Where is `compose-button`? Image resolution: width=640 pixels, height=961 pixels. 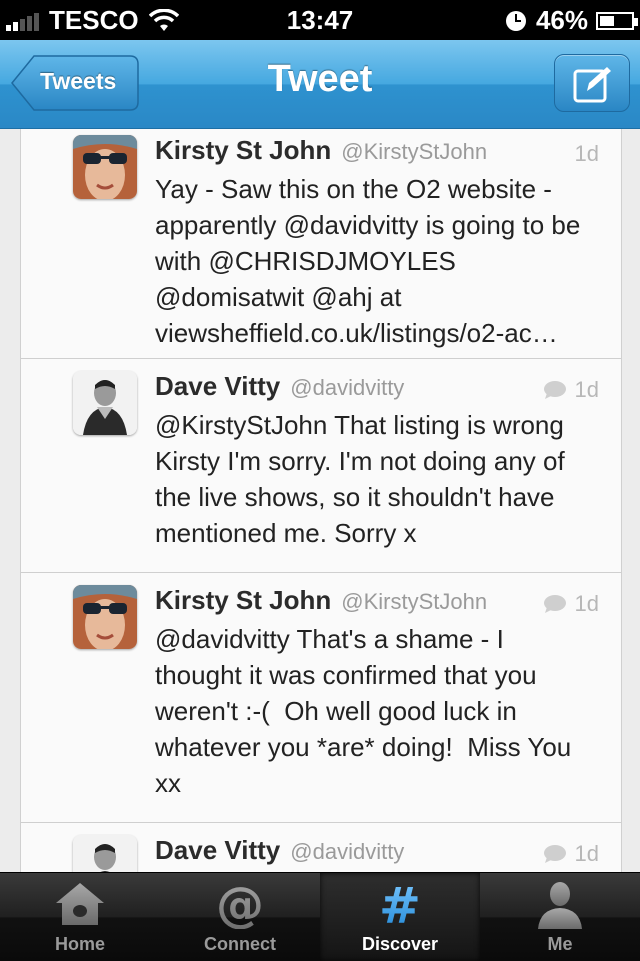
compose-button is located at coordinates (592, 83).